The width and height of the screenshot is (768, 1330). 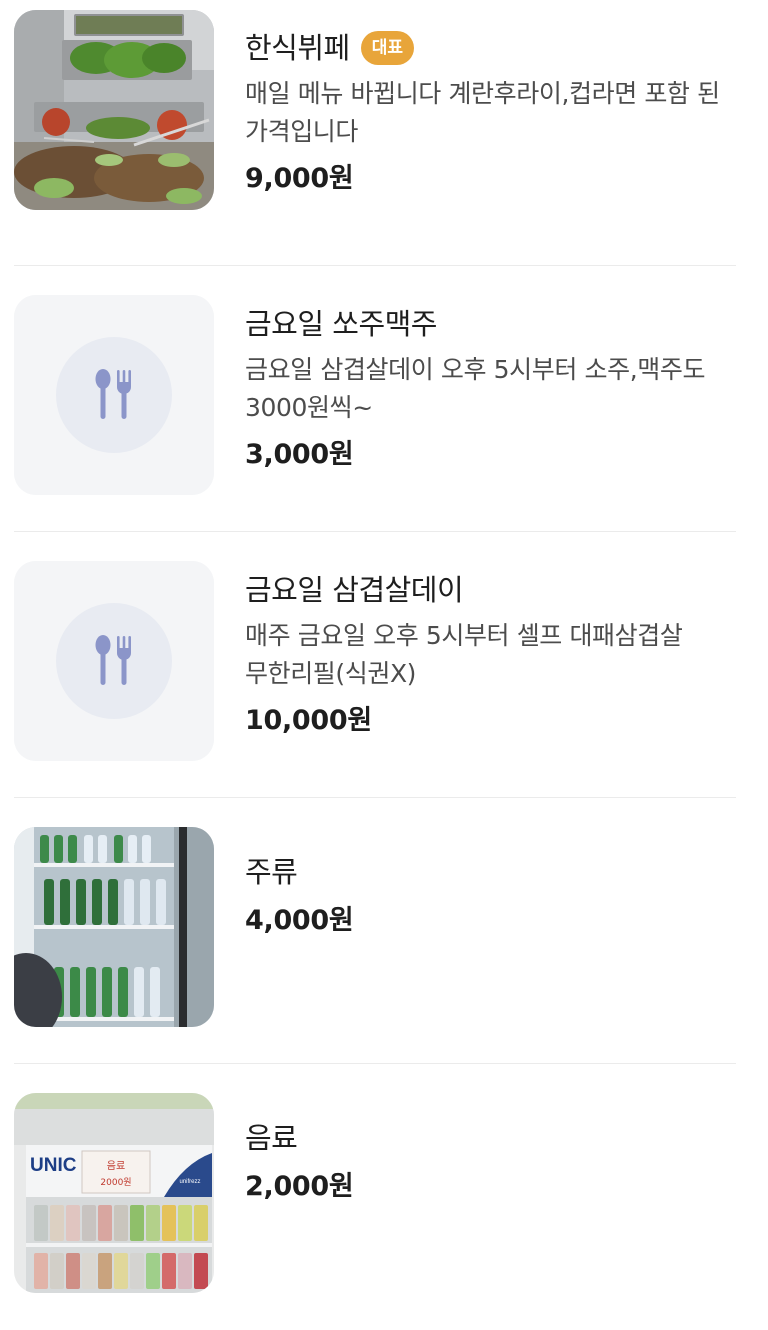 What do you see at coordinates (308, 720) in the screenshot?
I see `menu-item-price: 10,000원` at bounding box center [308, 720].